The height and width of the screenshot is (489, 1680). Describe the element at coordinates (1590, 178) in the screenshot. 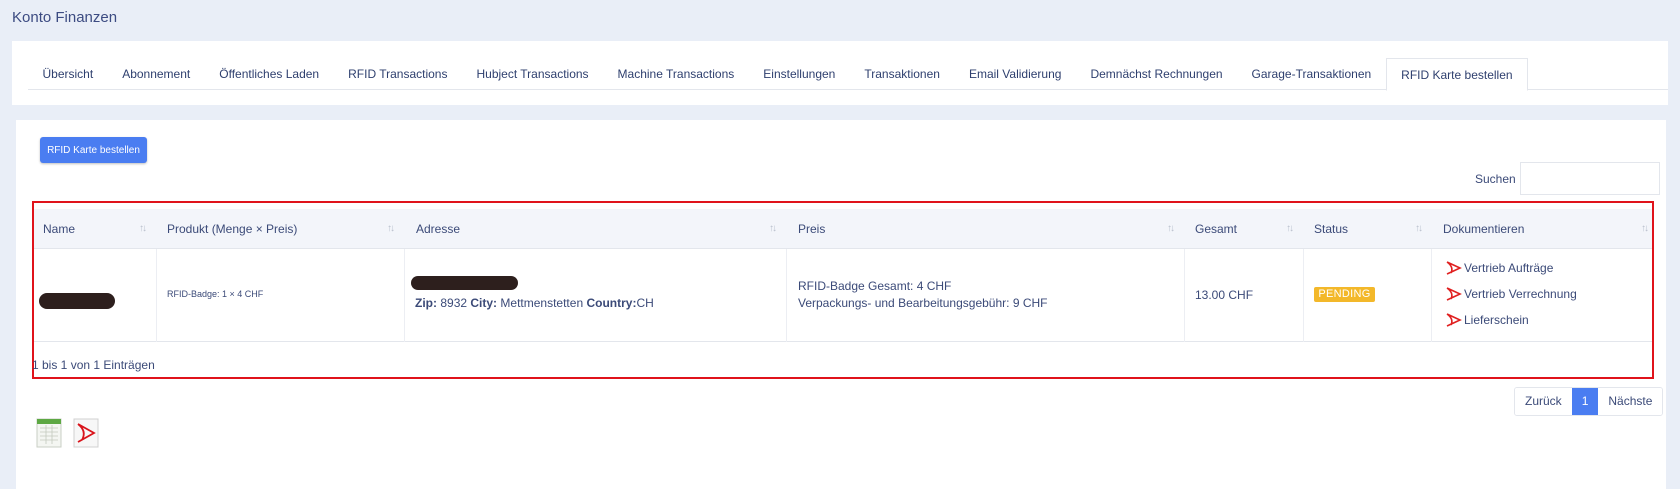

I see `search-input` at that location.